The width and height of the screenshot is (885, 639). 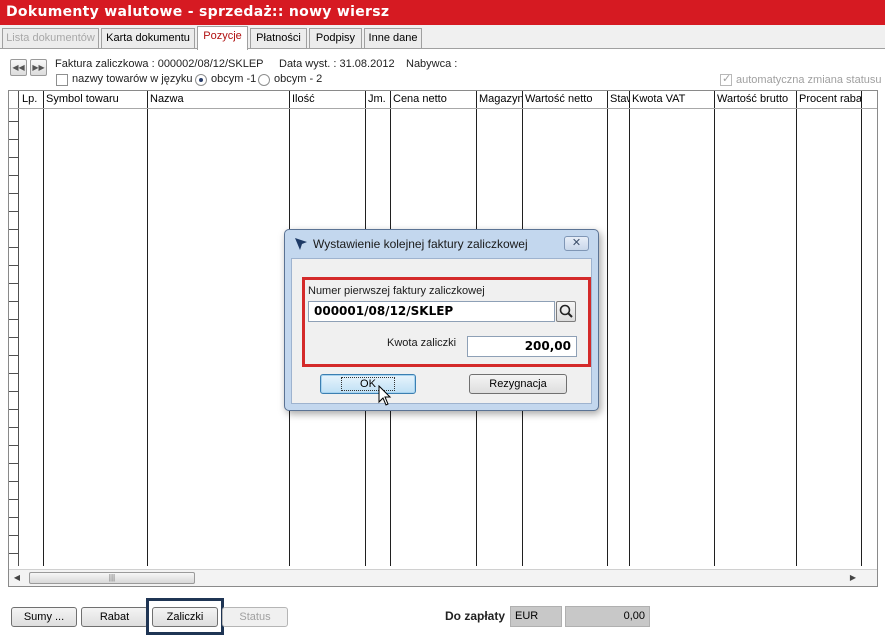 What do you see at coordinates (222, 38) in the screenshot?
I see `tab-pozycje: Pozycje` at bounding box center [222, 38].